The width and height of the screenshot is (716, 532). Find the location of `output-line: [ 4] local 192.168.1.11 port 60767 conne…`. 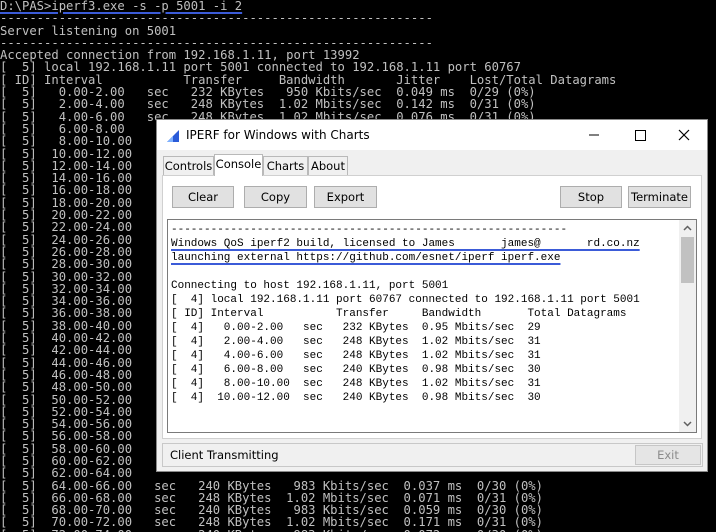

output-line: [ 4] local 192.168.1.11 port 60767 conne… is located at coordinates (405, 300).